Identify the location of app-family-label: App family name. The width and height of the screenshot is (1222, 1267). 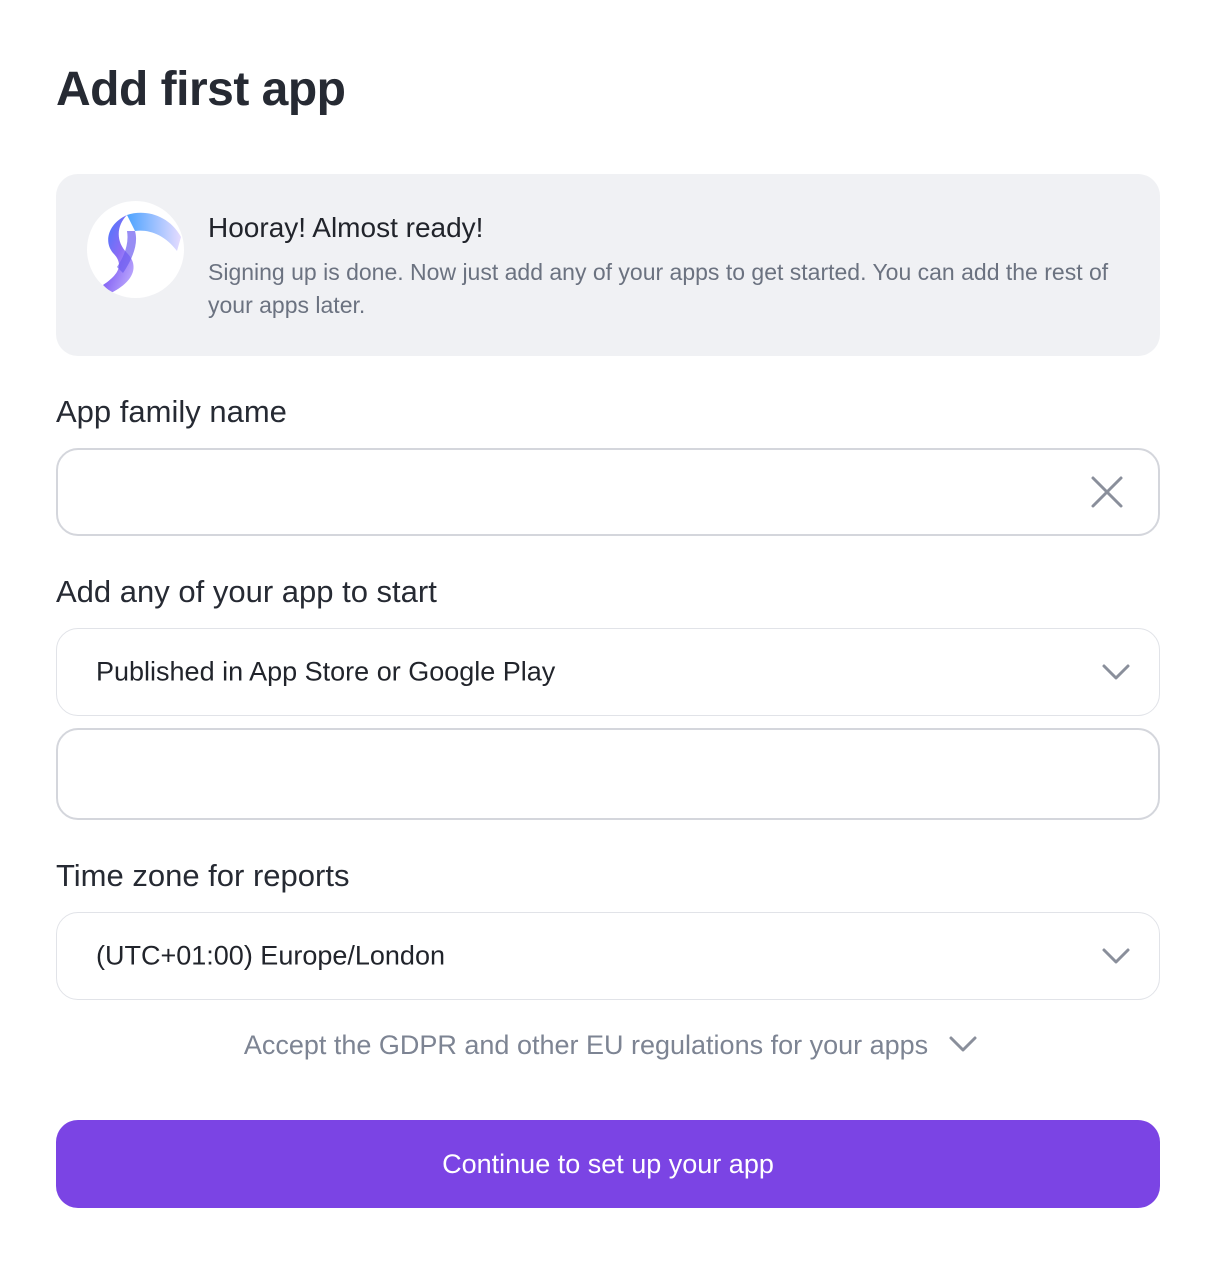
(171, 411).